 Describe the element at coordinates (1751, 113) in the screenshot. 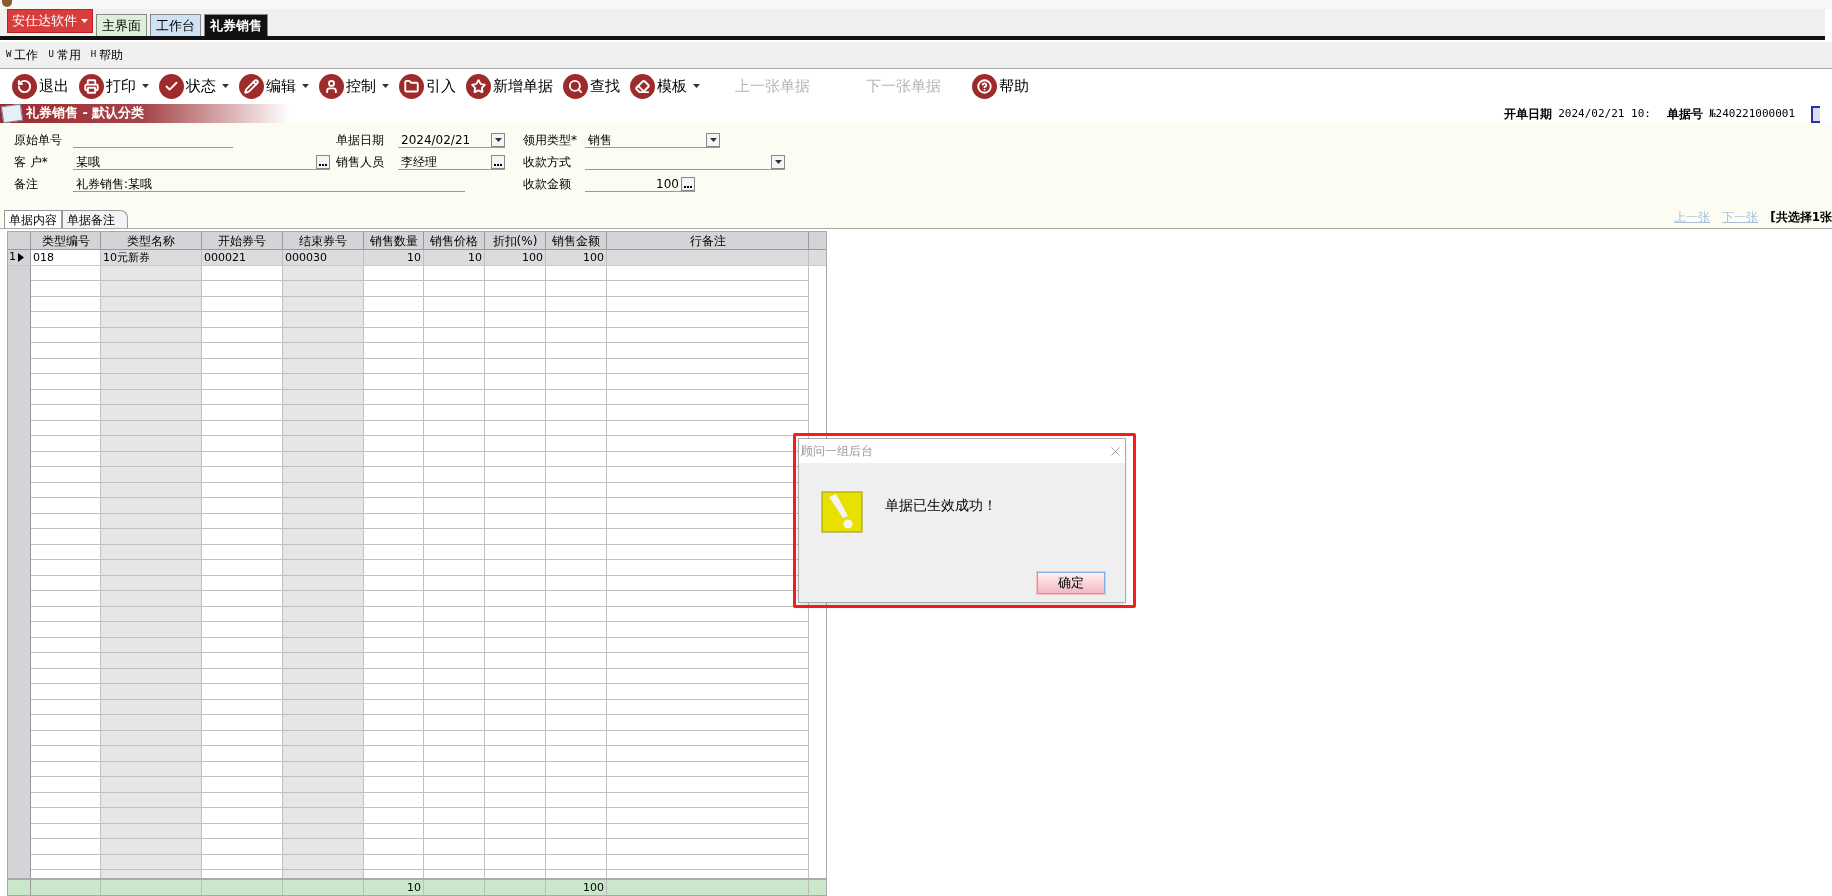

I see `info-value: №240221000001` at that location.